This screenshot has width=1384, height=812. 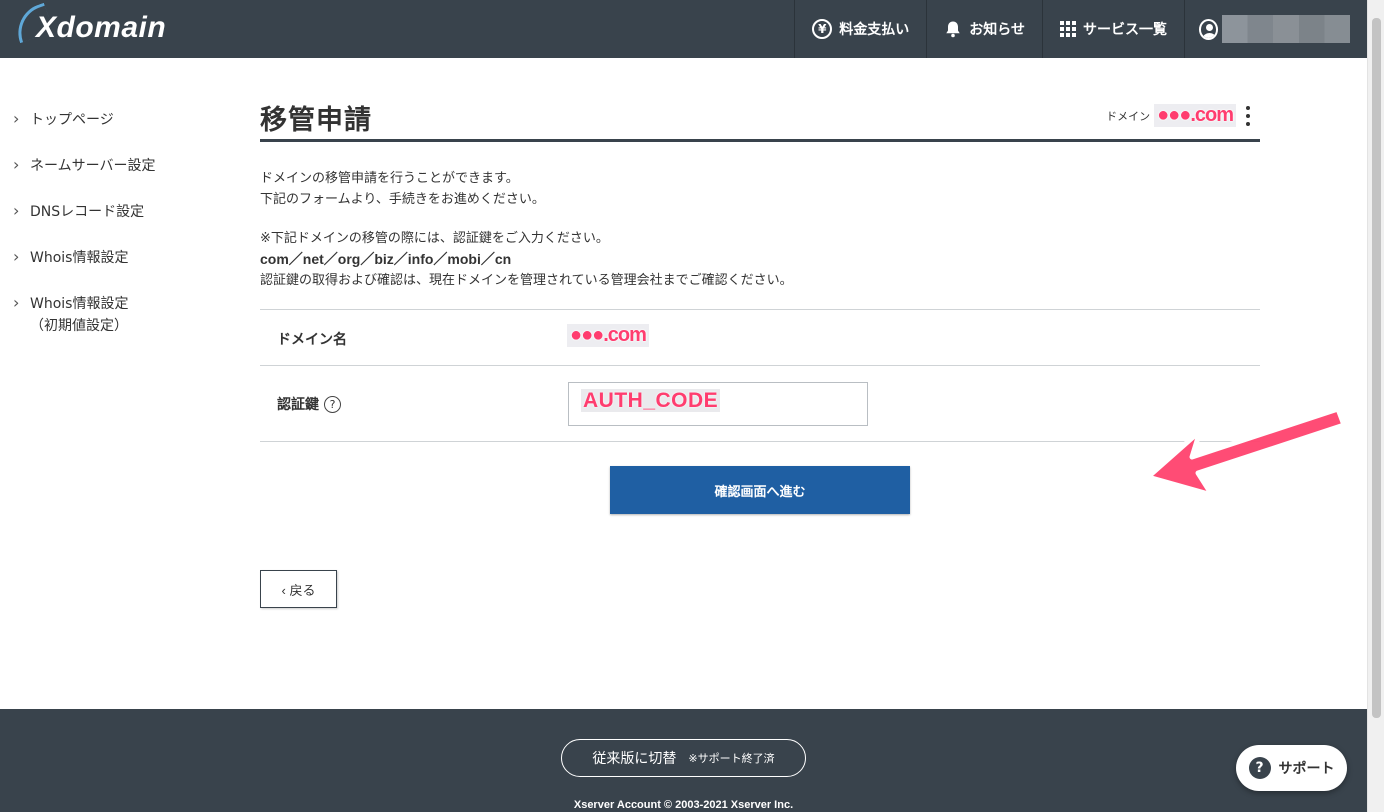 I want to click on copyright: Xserver Account © 2003-2021 Xserver Inc., so click(x=683, y=805).